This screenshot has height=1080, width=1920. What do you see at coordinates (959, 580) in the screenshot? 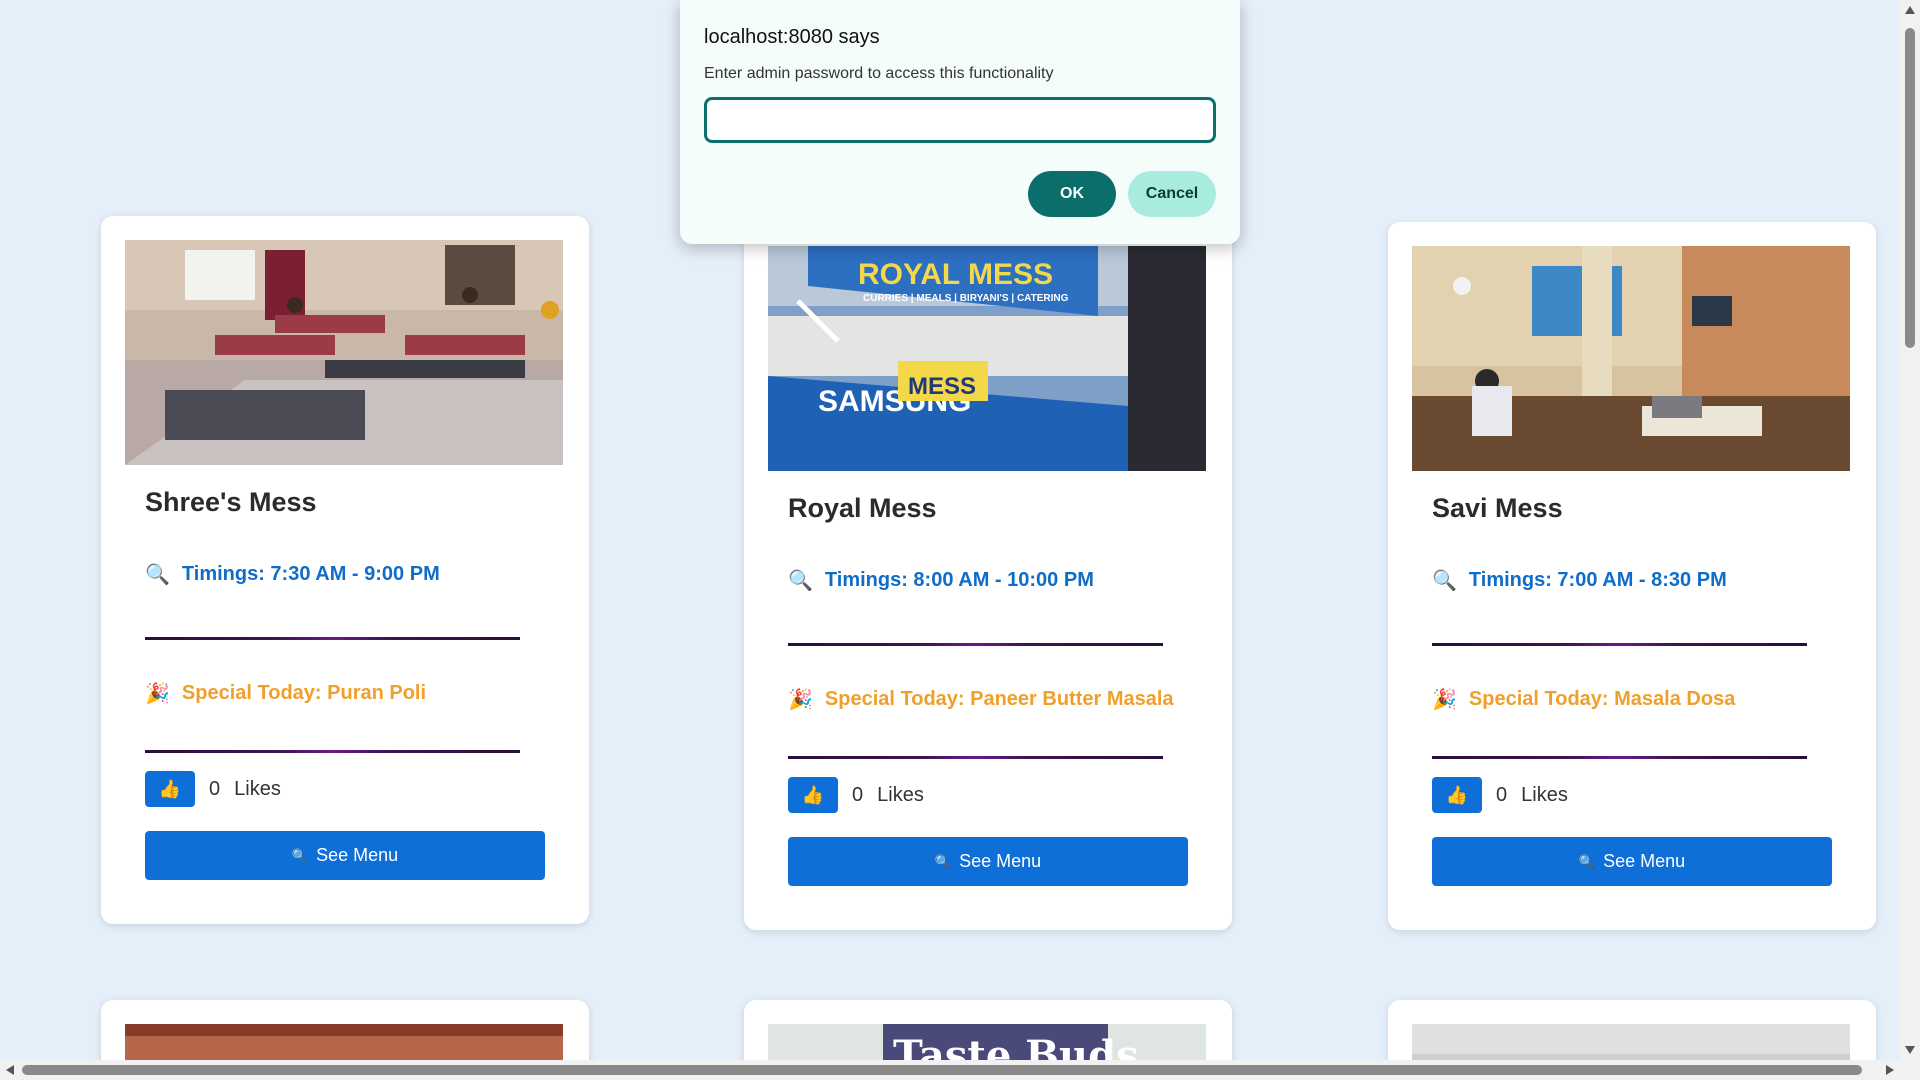
I see `timings-text: Timings: 8:00 AM - 10:00 PM` at bounding box center [959, 580].